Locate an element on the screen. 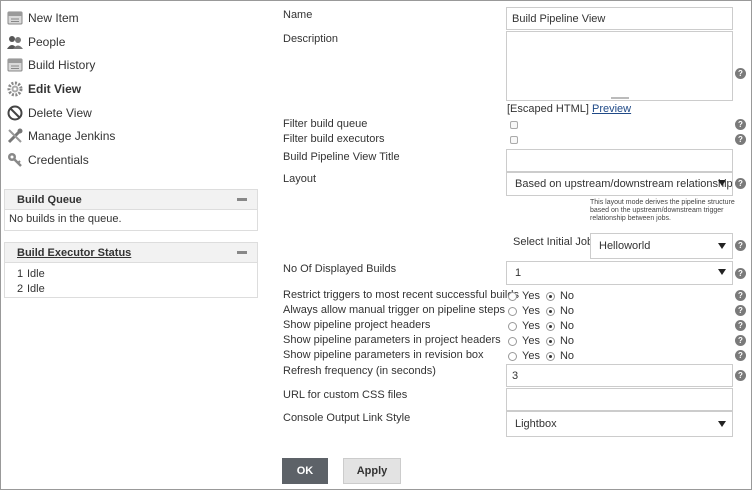 Image resolution: width=752 pixels, height=490 pixels. sidebar-item-manage-jenkins: Manage Jenkins is located at coordinates (60, 136).